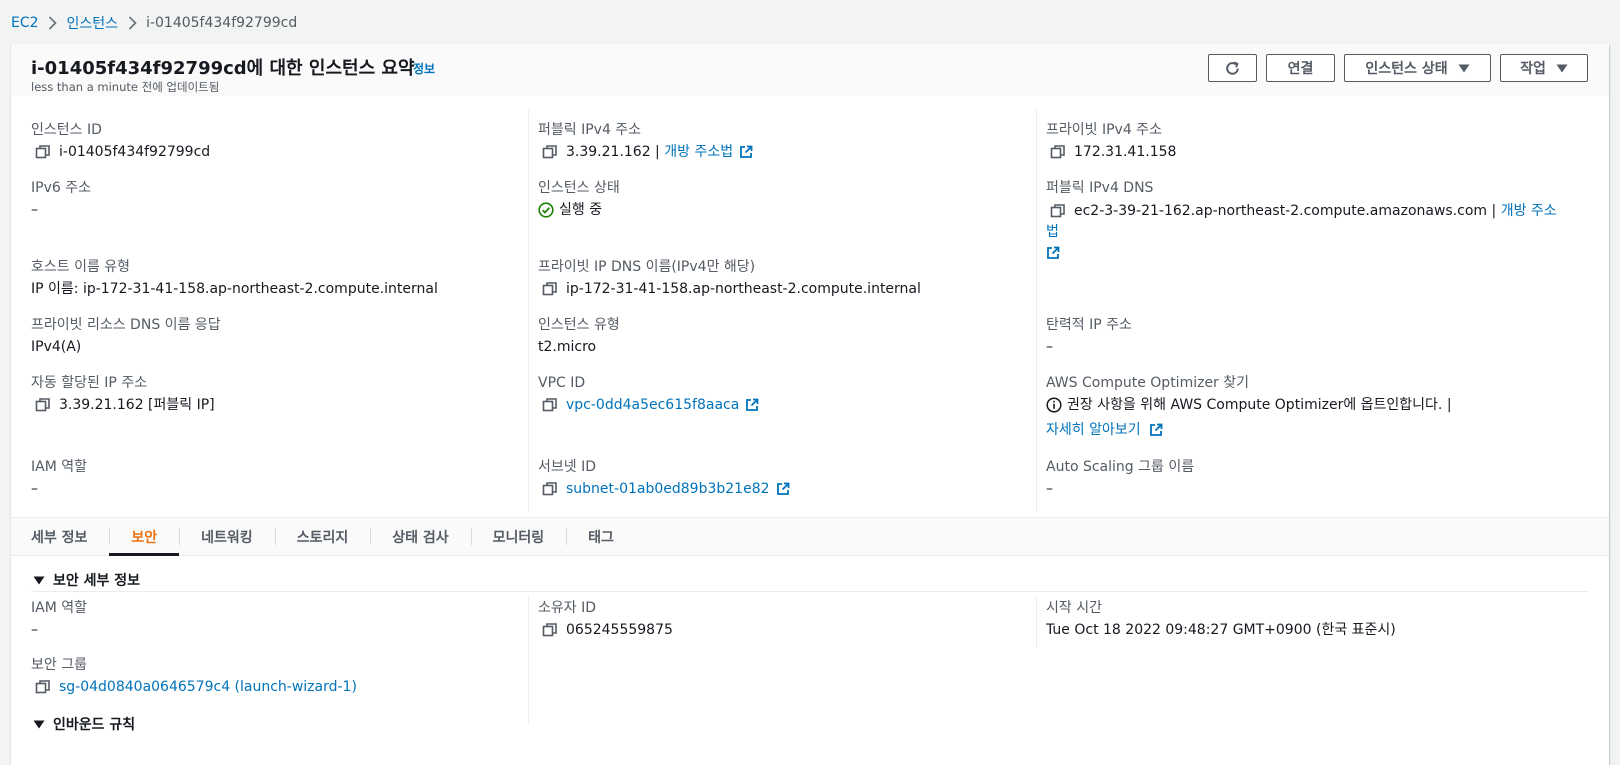 Image resolution: width=1620 pixels, height=765 pixels. Describe the element at coordinates (53, 23) in the screenshot. I see `chevron-right-icon` at that location.